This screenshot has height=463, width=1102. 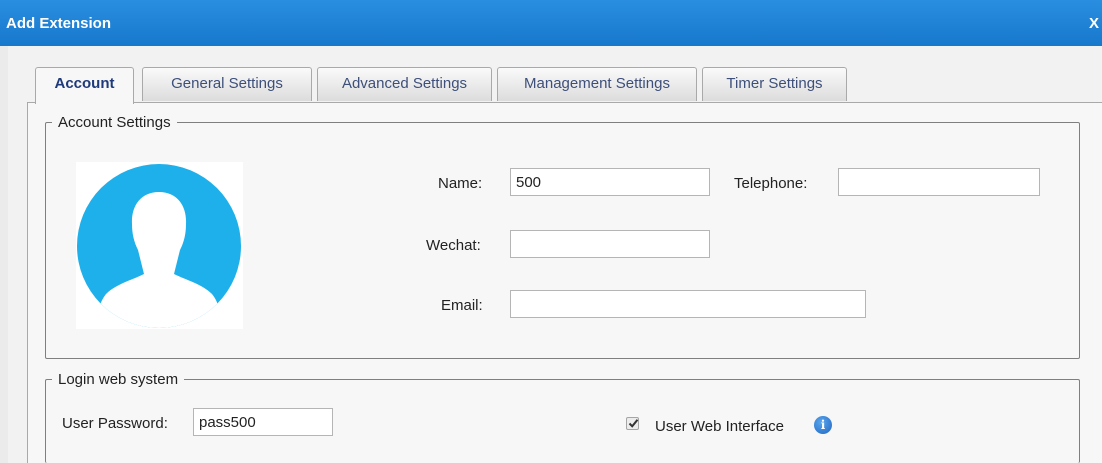 I want to click on tab-advanced-settings: Advanced Settings, so click(x=404, y=84).